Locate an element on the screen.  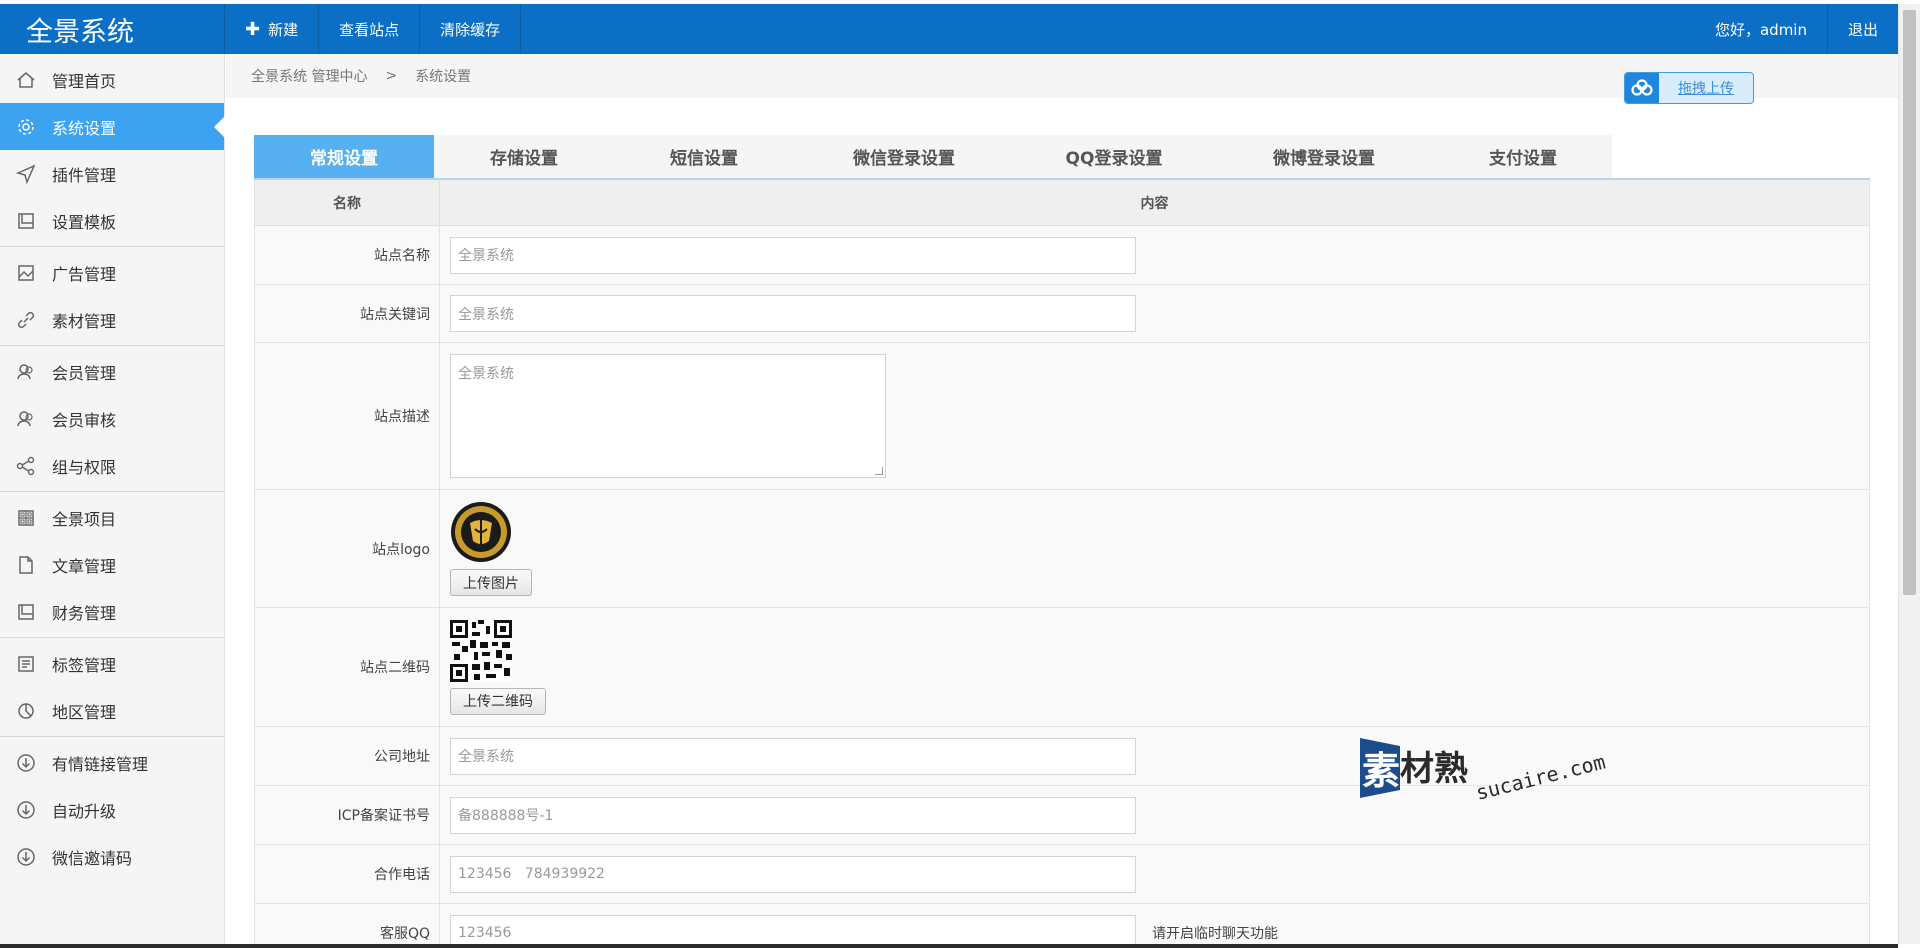
site-keywords-cell: 全景系统 is located at coordinates (1154, 313).